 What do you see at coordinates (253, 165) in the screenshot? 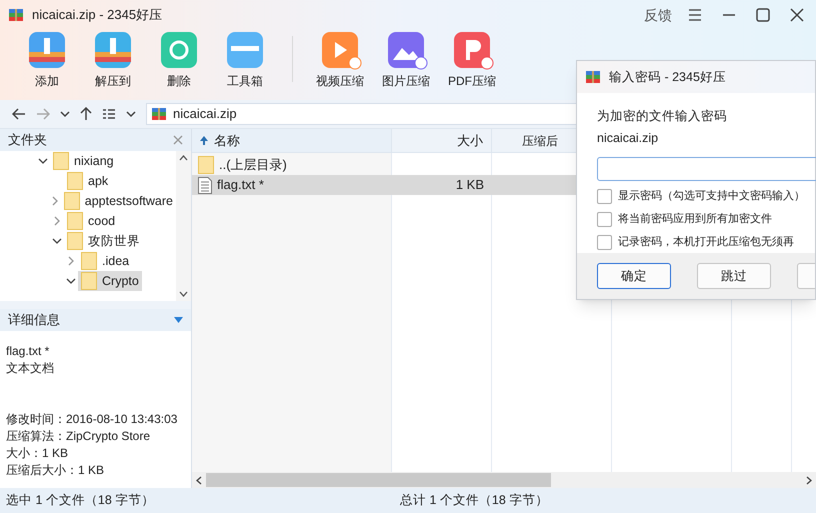
I see `table-cell: ..(上层目录)` at bounding box center [253, 165].